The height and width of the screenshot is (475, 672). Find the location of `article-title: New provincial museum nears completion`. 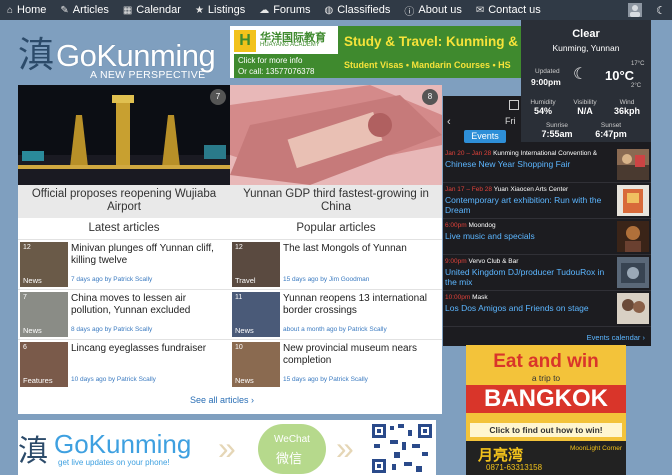

article-title: New provincial museum nears completion is located at coordinates (361, 354).